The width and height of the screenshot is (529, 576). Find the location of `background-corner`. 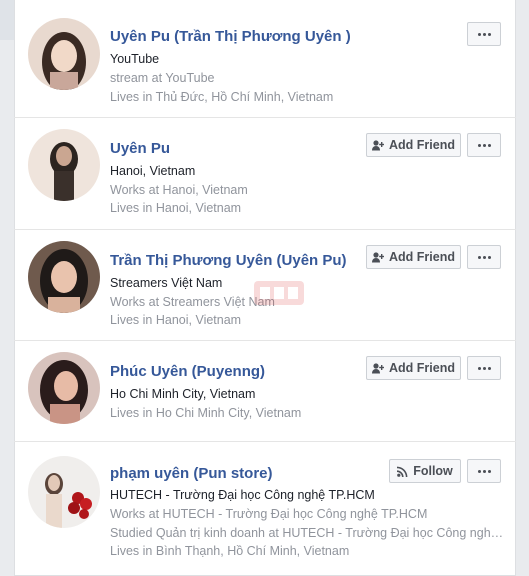

background-corner is located at coordinates (7, 20).